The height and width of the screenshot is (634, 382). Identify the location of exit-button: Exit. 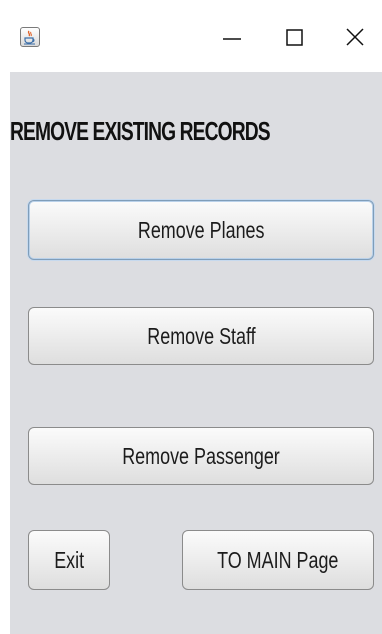
(69, 560).